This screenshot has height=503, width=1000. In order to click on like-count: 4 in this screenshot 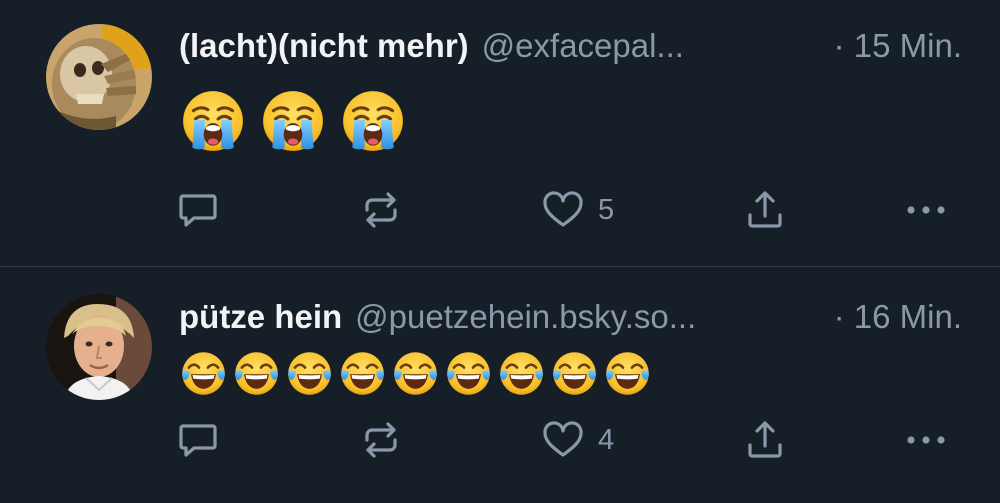, I will do `click(606, 439)`.